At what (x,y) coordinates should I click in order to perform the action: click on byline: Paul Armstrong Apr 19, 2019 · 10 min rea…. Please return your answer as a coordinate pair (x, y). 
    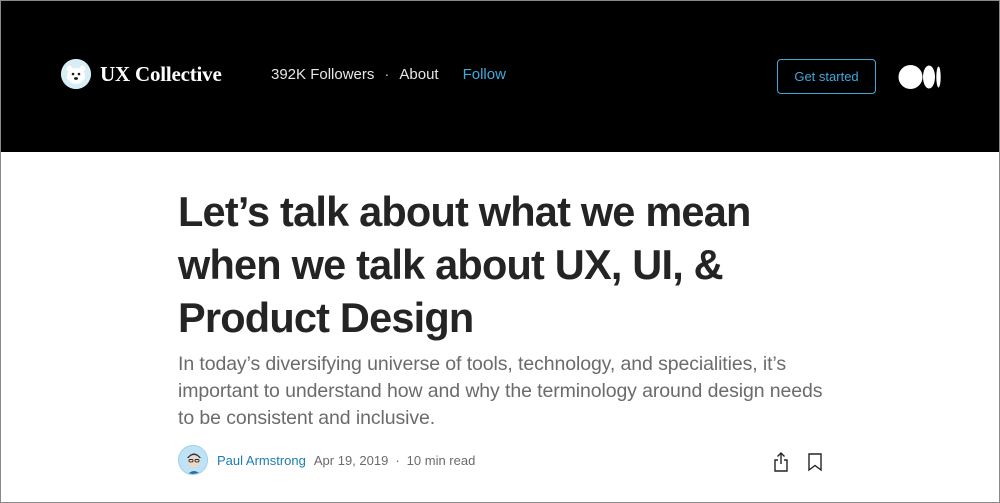
    Looking at the image, I should click on (326, 460).